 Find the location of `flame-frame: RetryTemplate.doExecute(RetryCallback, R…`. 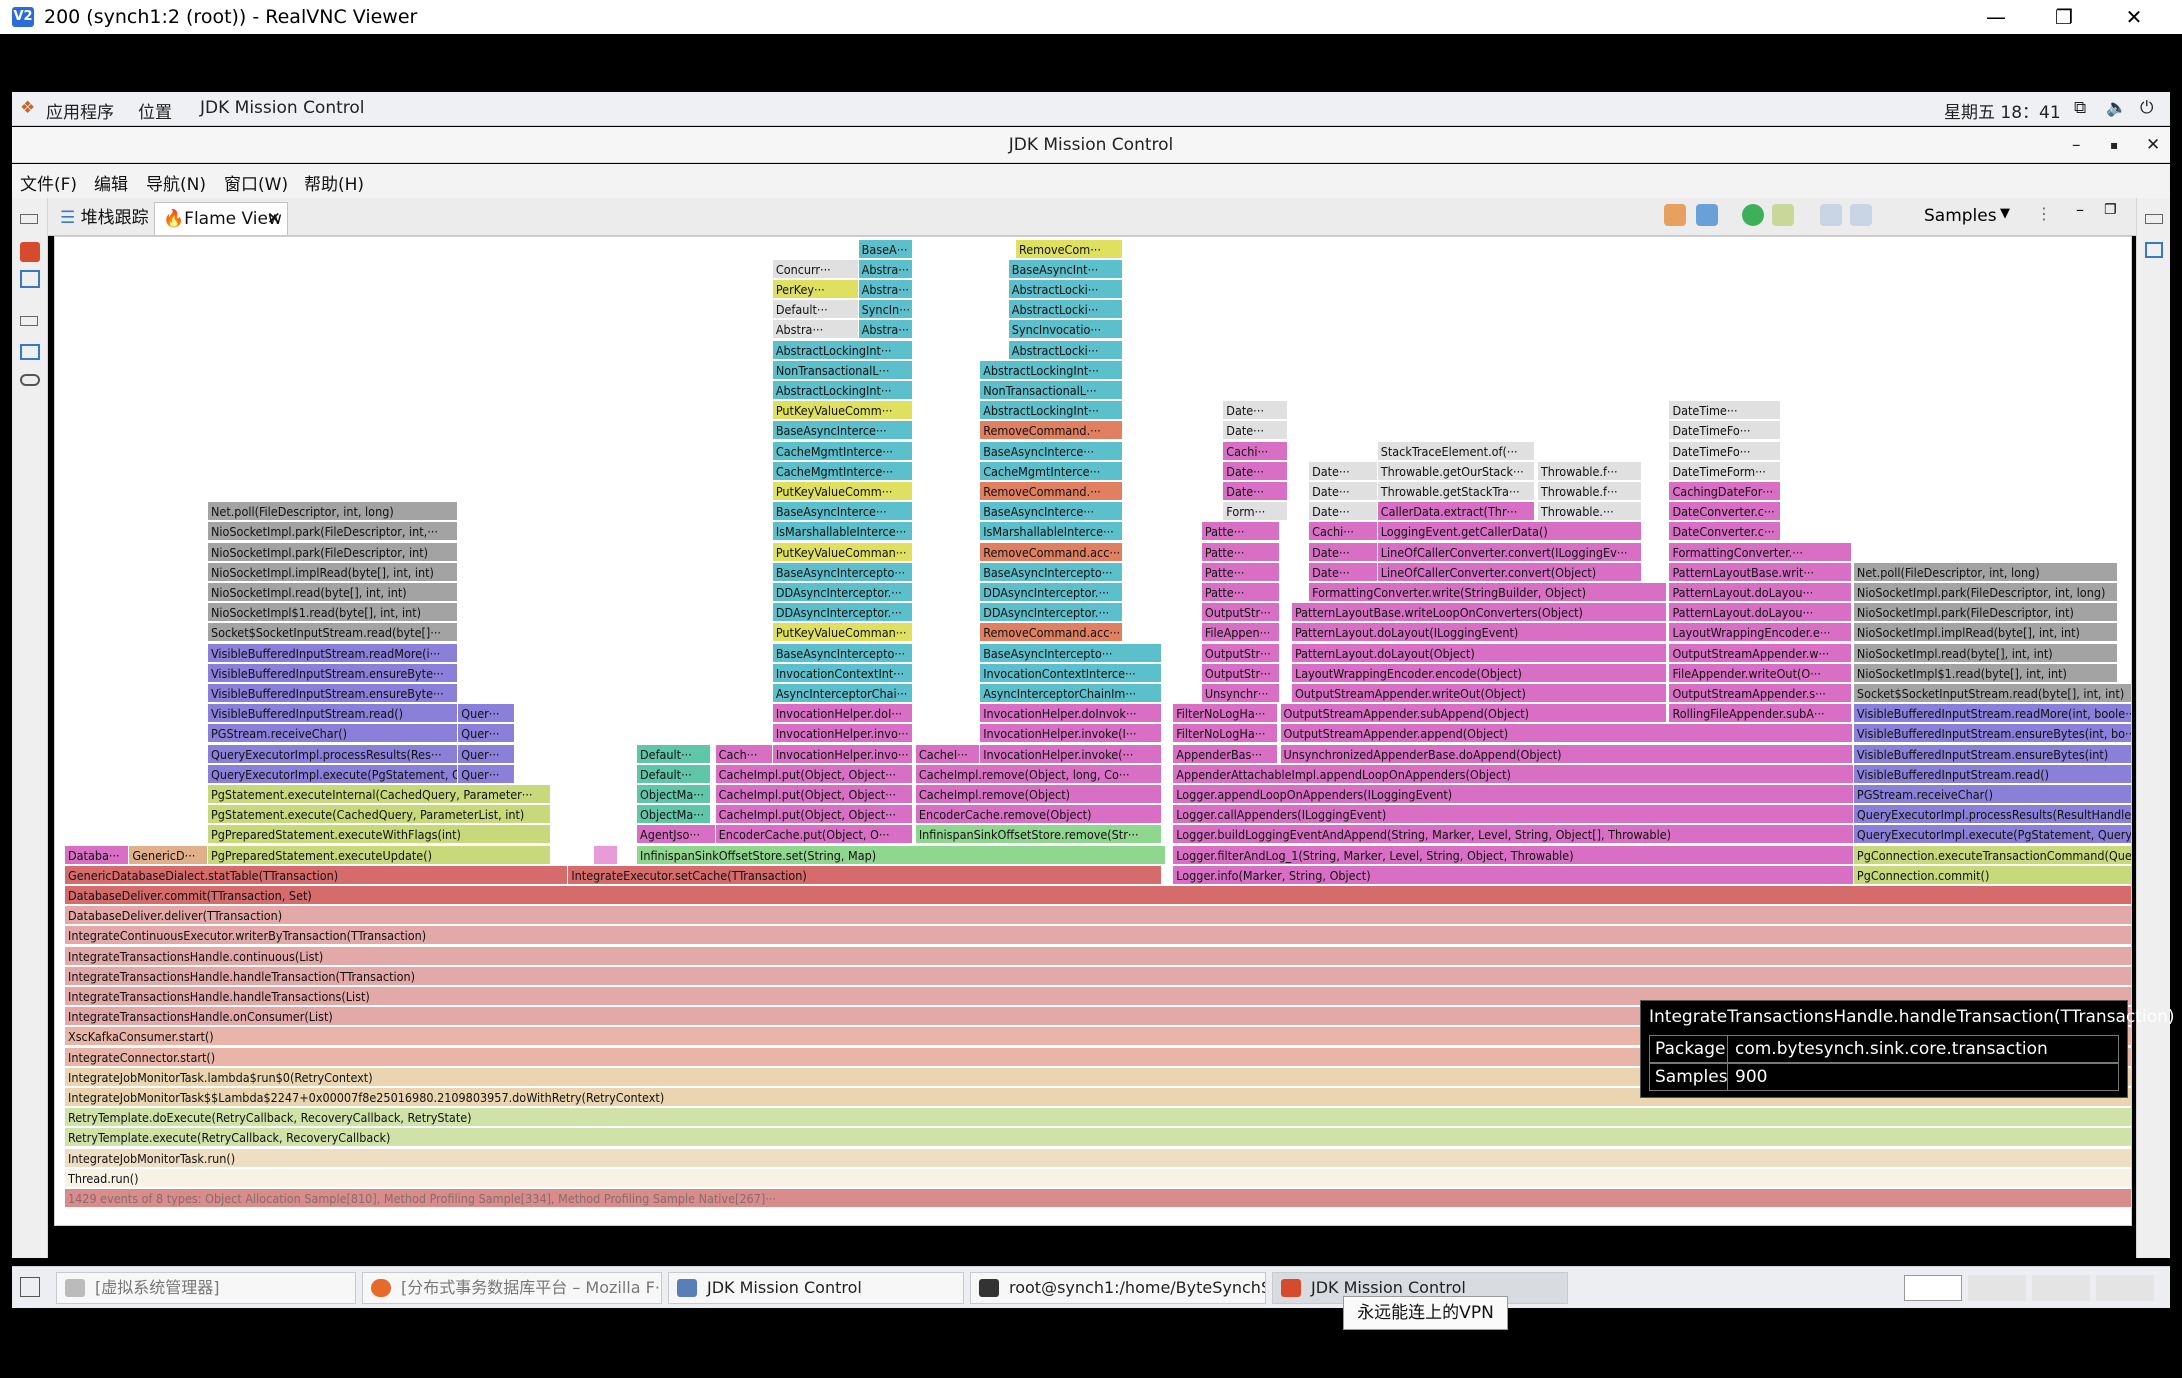

flame-frame: RetryTemplate.doExecute(RetryCallback, R… is located at coordinates (1098, 1118).